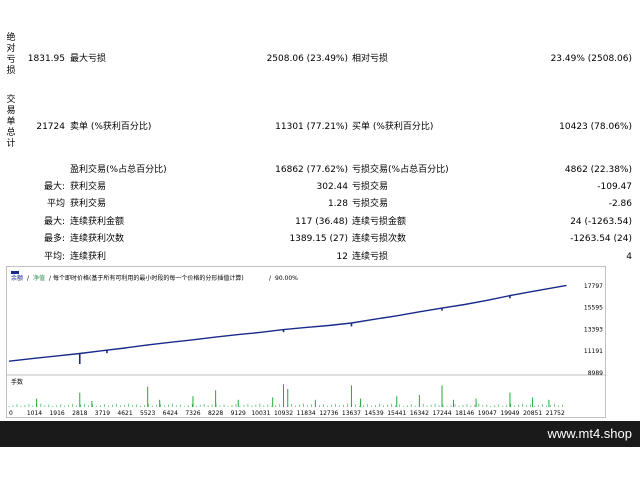  What do you see at coordinates (370, 204) in the screenshot?
I see `average-loss-label: 亏损交易` at bounding box center [370, 204].